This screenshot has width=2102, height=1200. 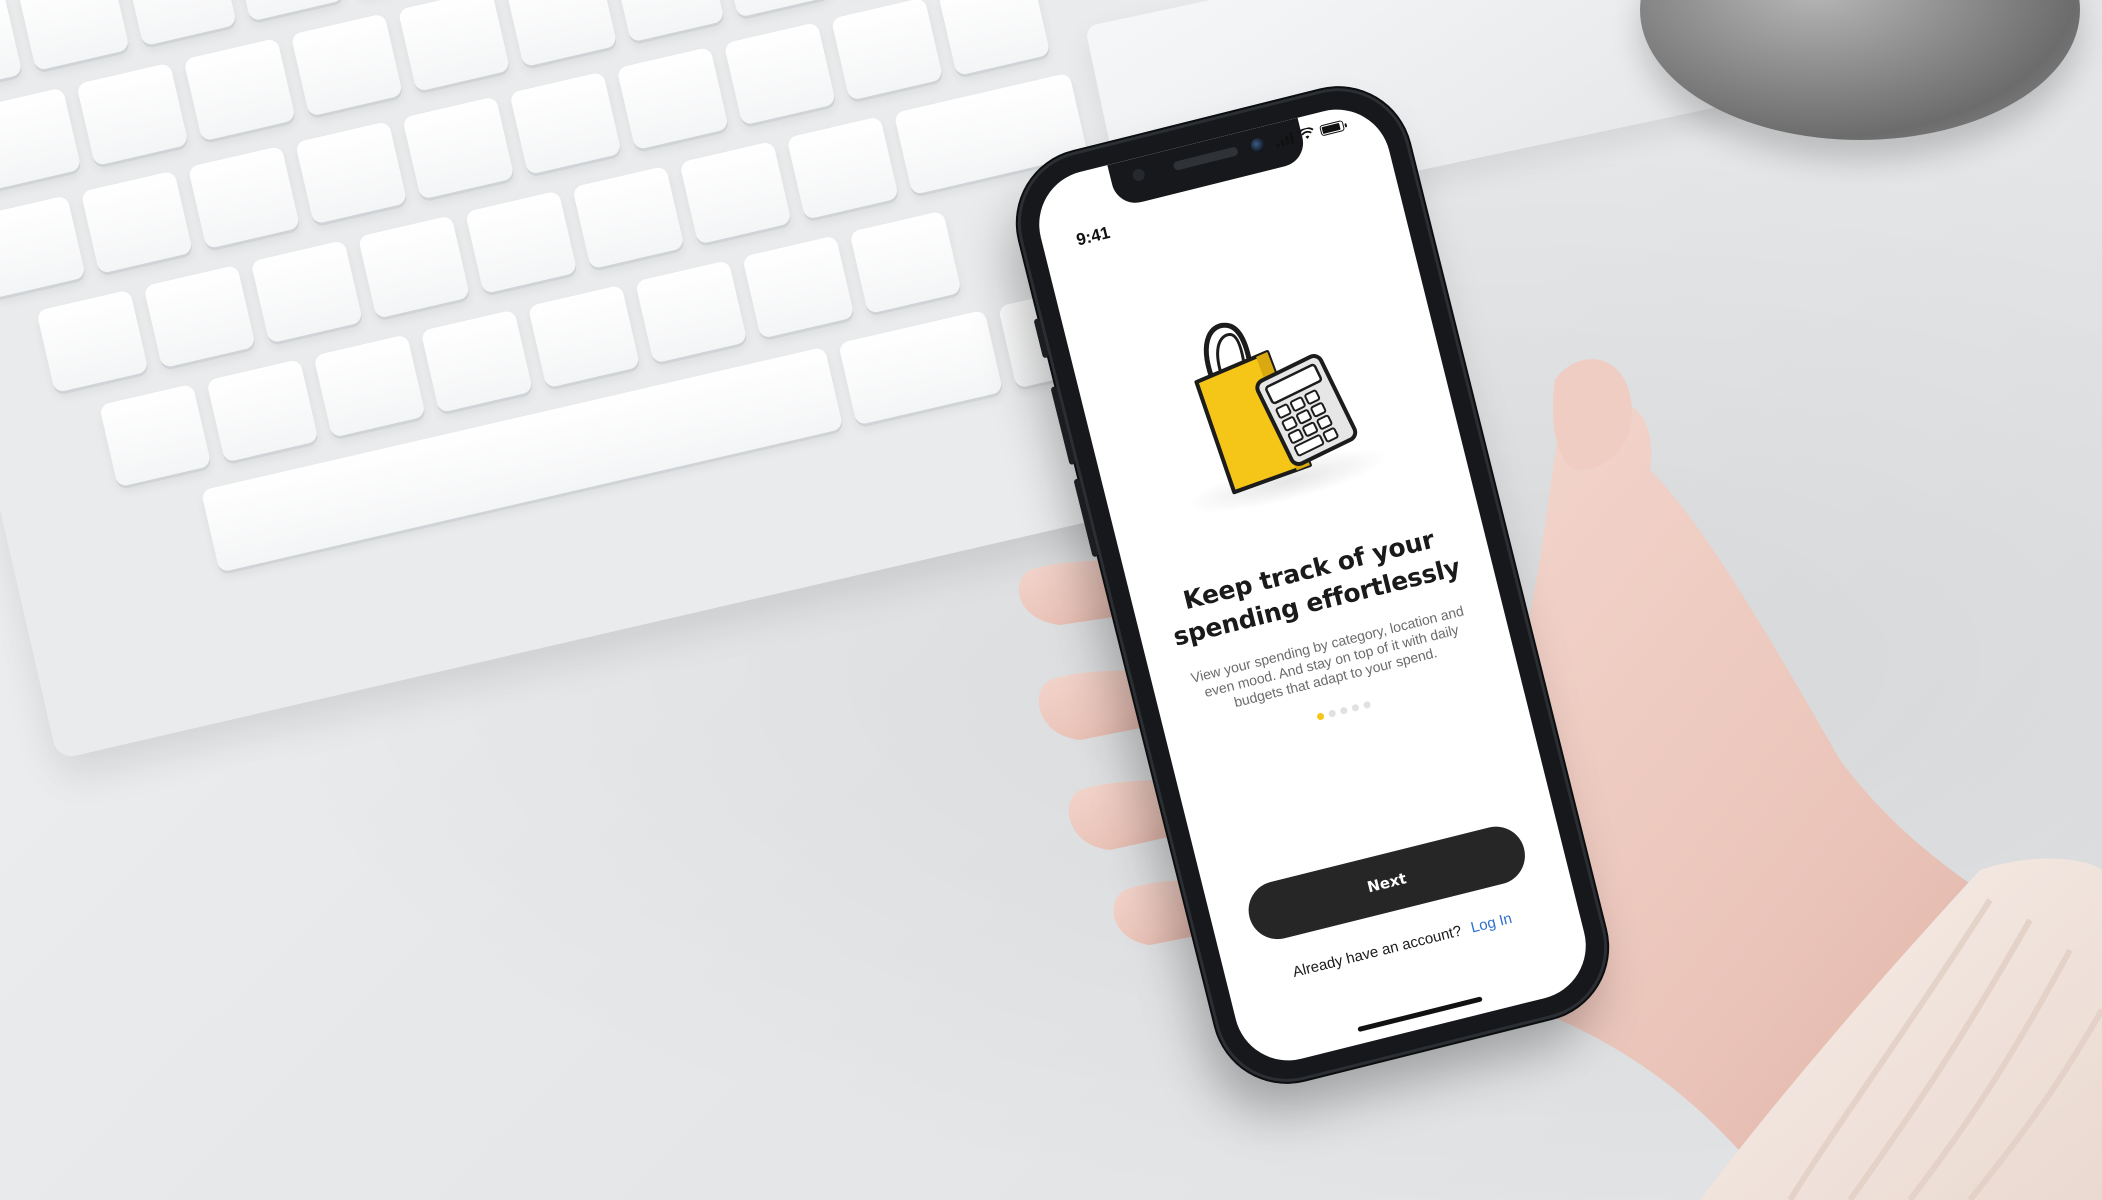 I want to click on page-indicator-dot-active, so click(x=1320, y=716).